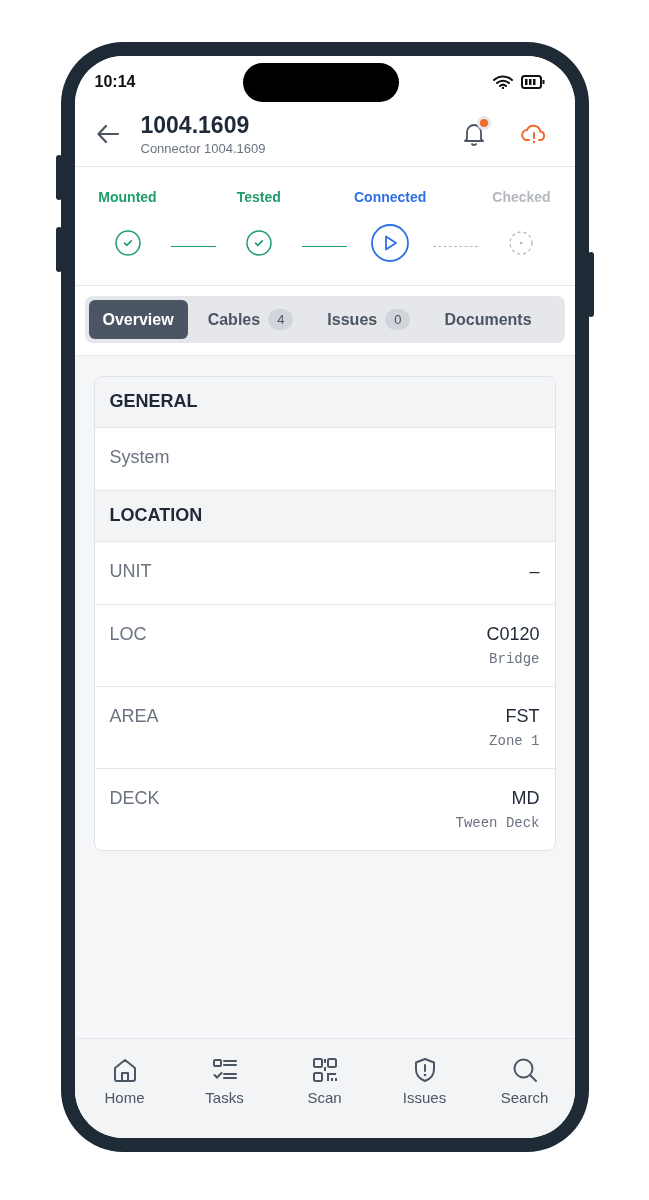 This screenshot has width=649, height=1200. What do you see at coordinates (497, 823) in the screenshot?
I see `field-subvalue: Tween Deck` at bounding box center [497, 823].